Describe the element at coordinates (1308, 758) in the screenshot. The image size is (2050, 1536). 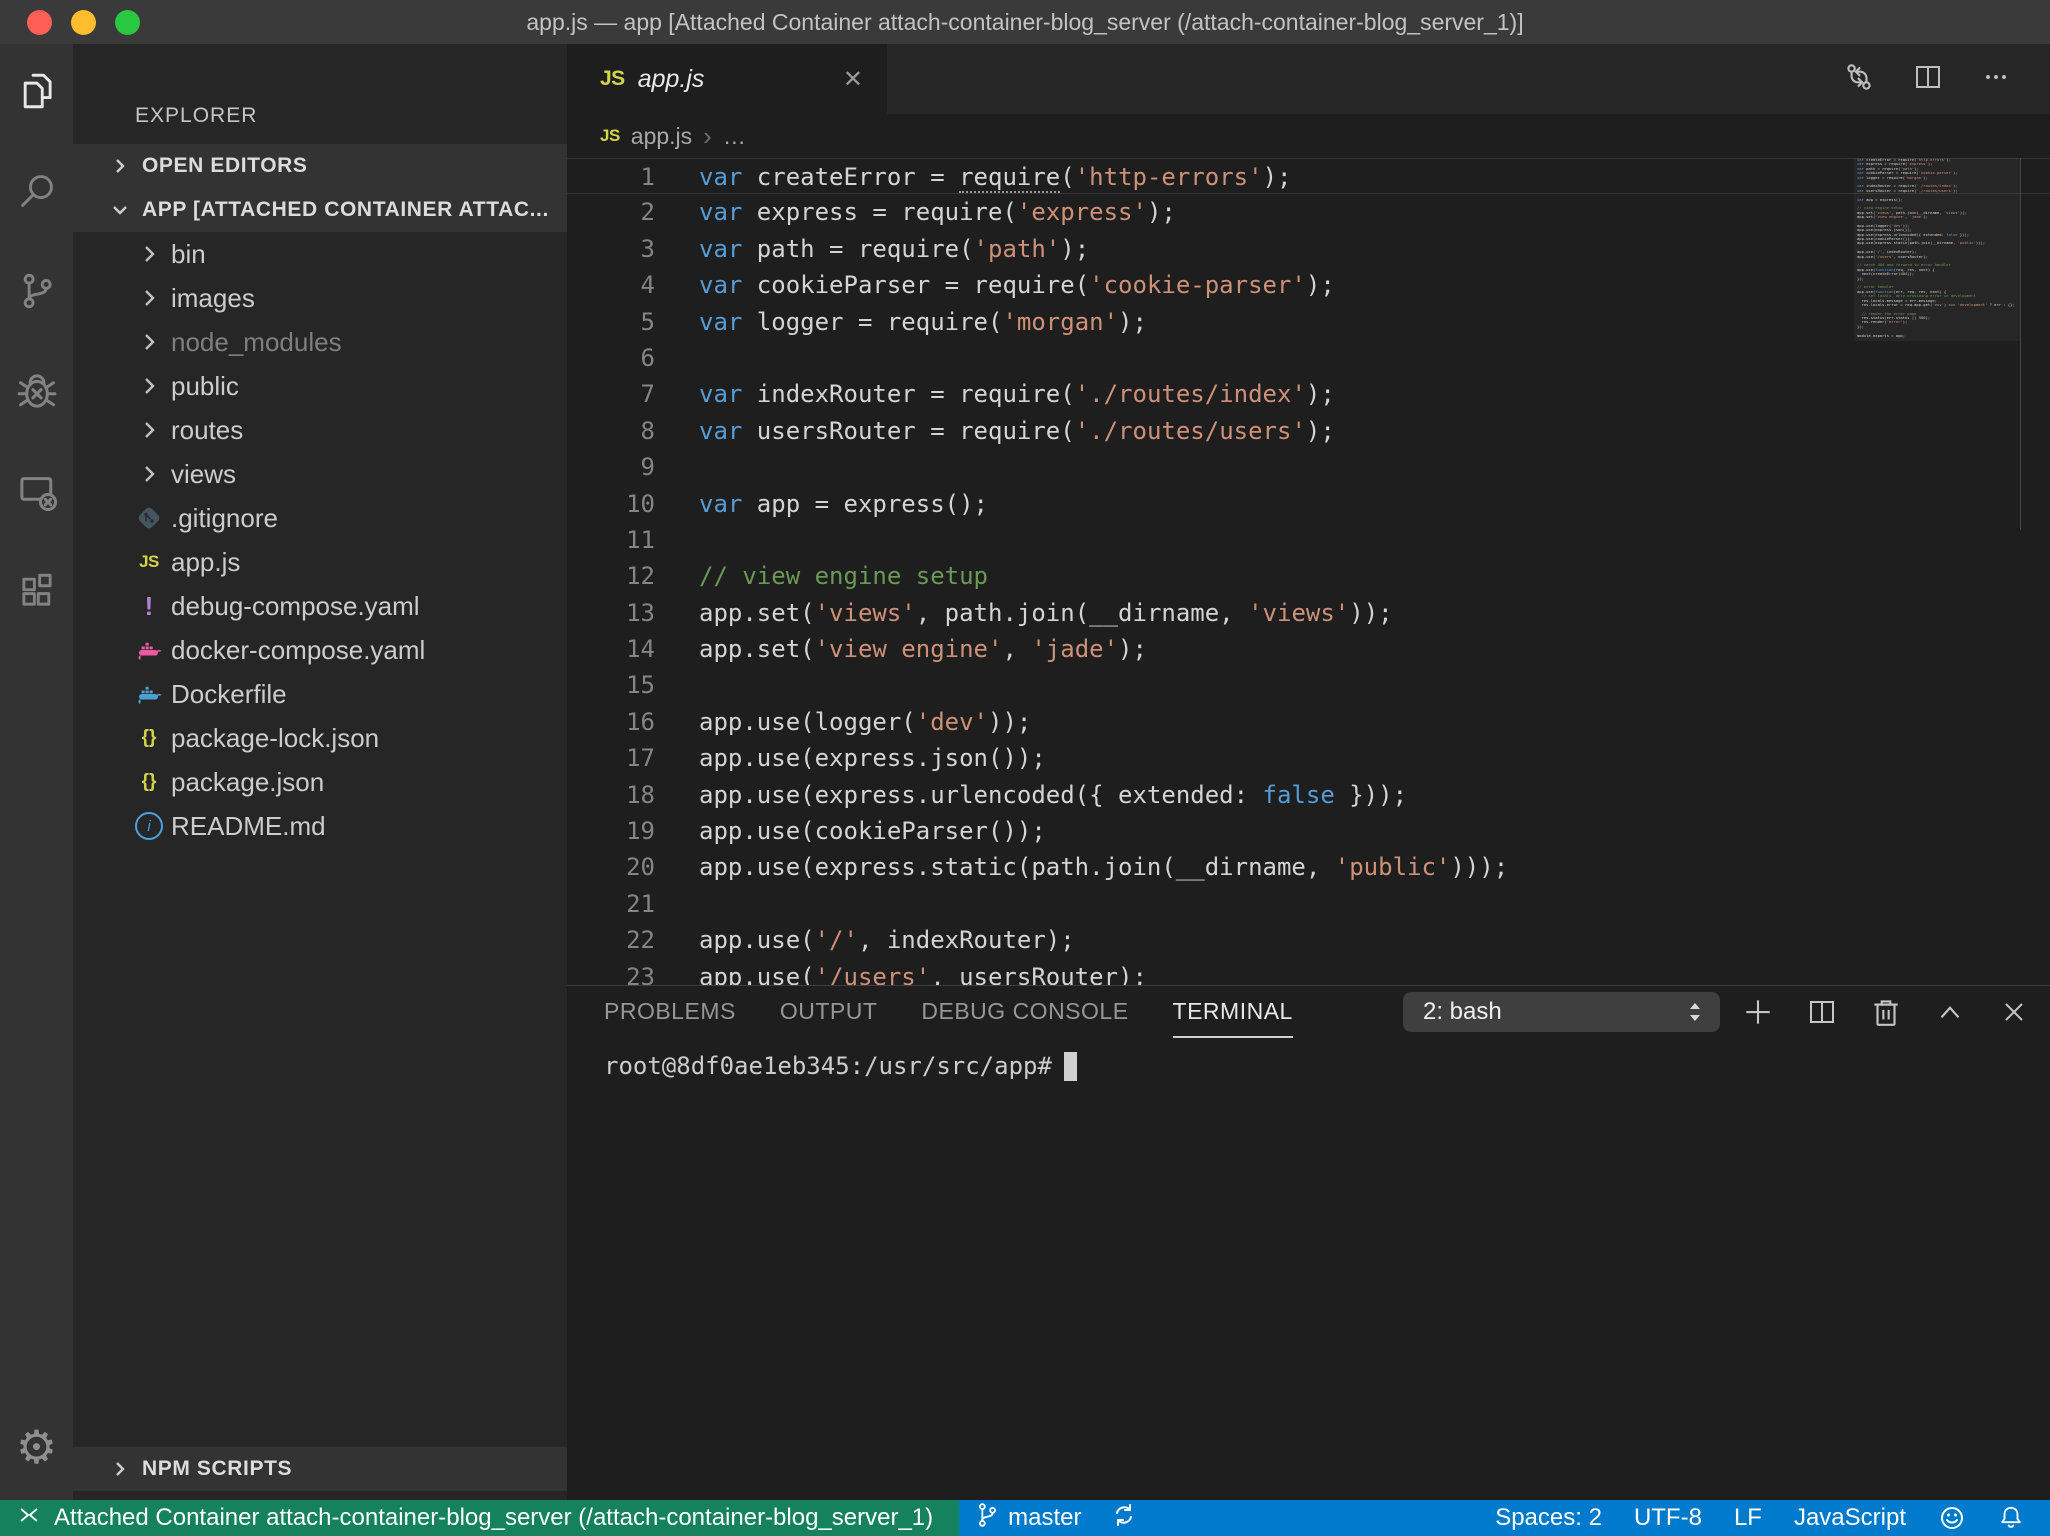
I see `code-line-17: 17 app.use(express.json());` at that location.